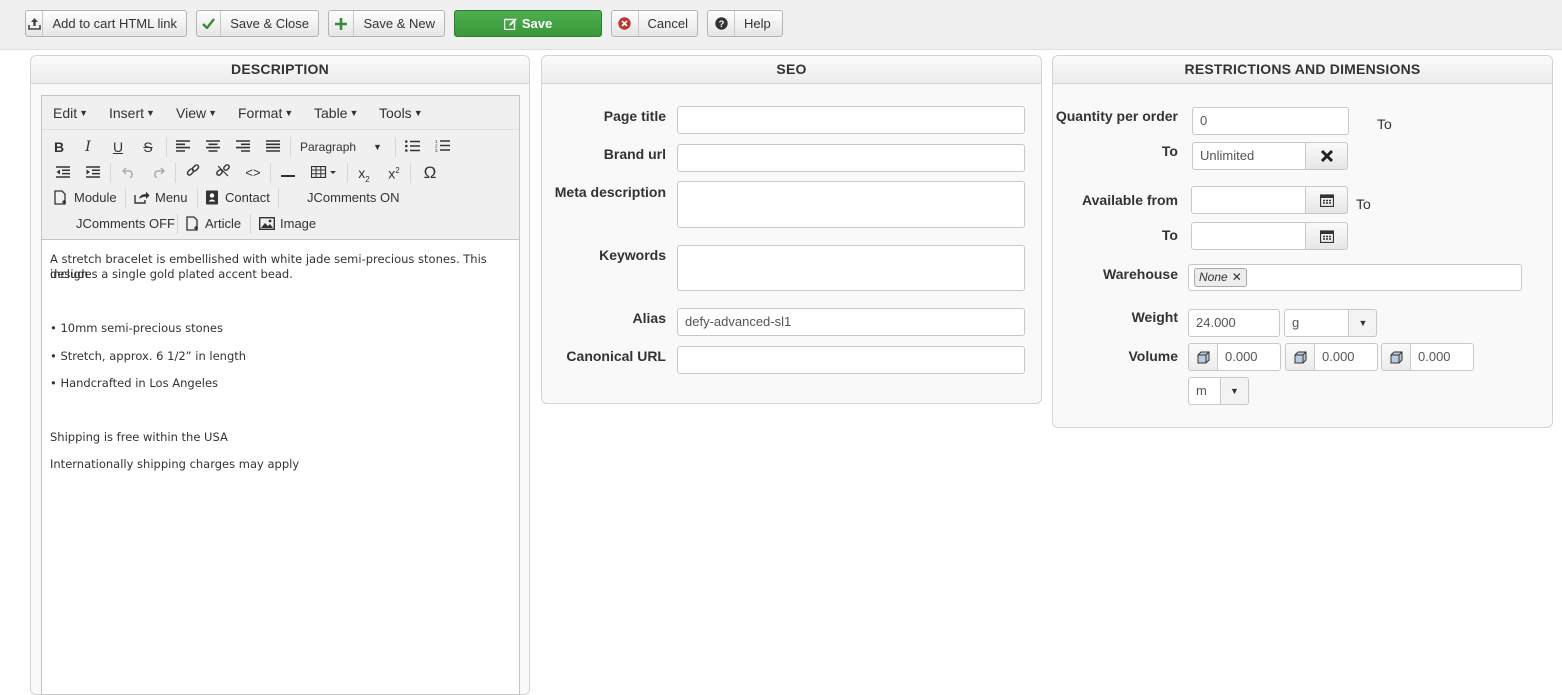 This screenshot has width=1562, height=695. I want to click on align-center-icon, so click(213, 147).